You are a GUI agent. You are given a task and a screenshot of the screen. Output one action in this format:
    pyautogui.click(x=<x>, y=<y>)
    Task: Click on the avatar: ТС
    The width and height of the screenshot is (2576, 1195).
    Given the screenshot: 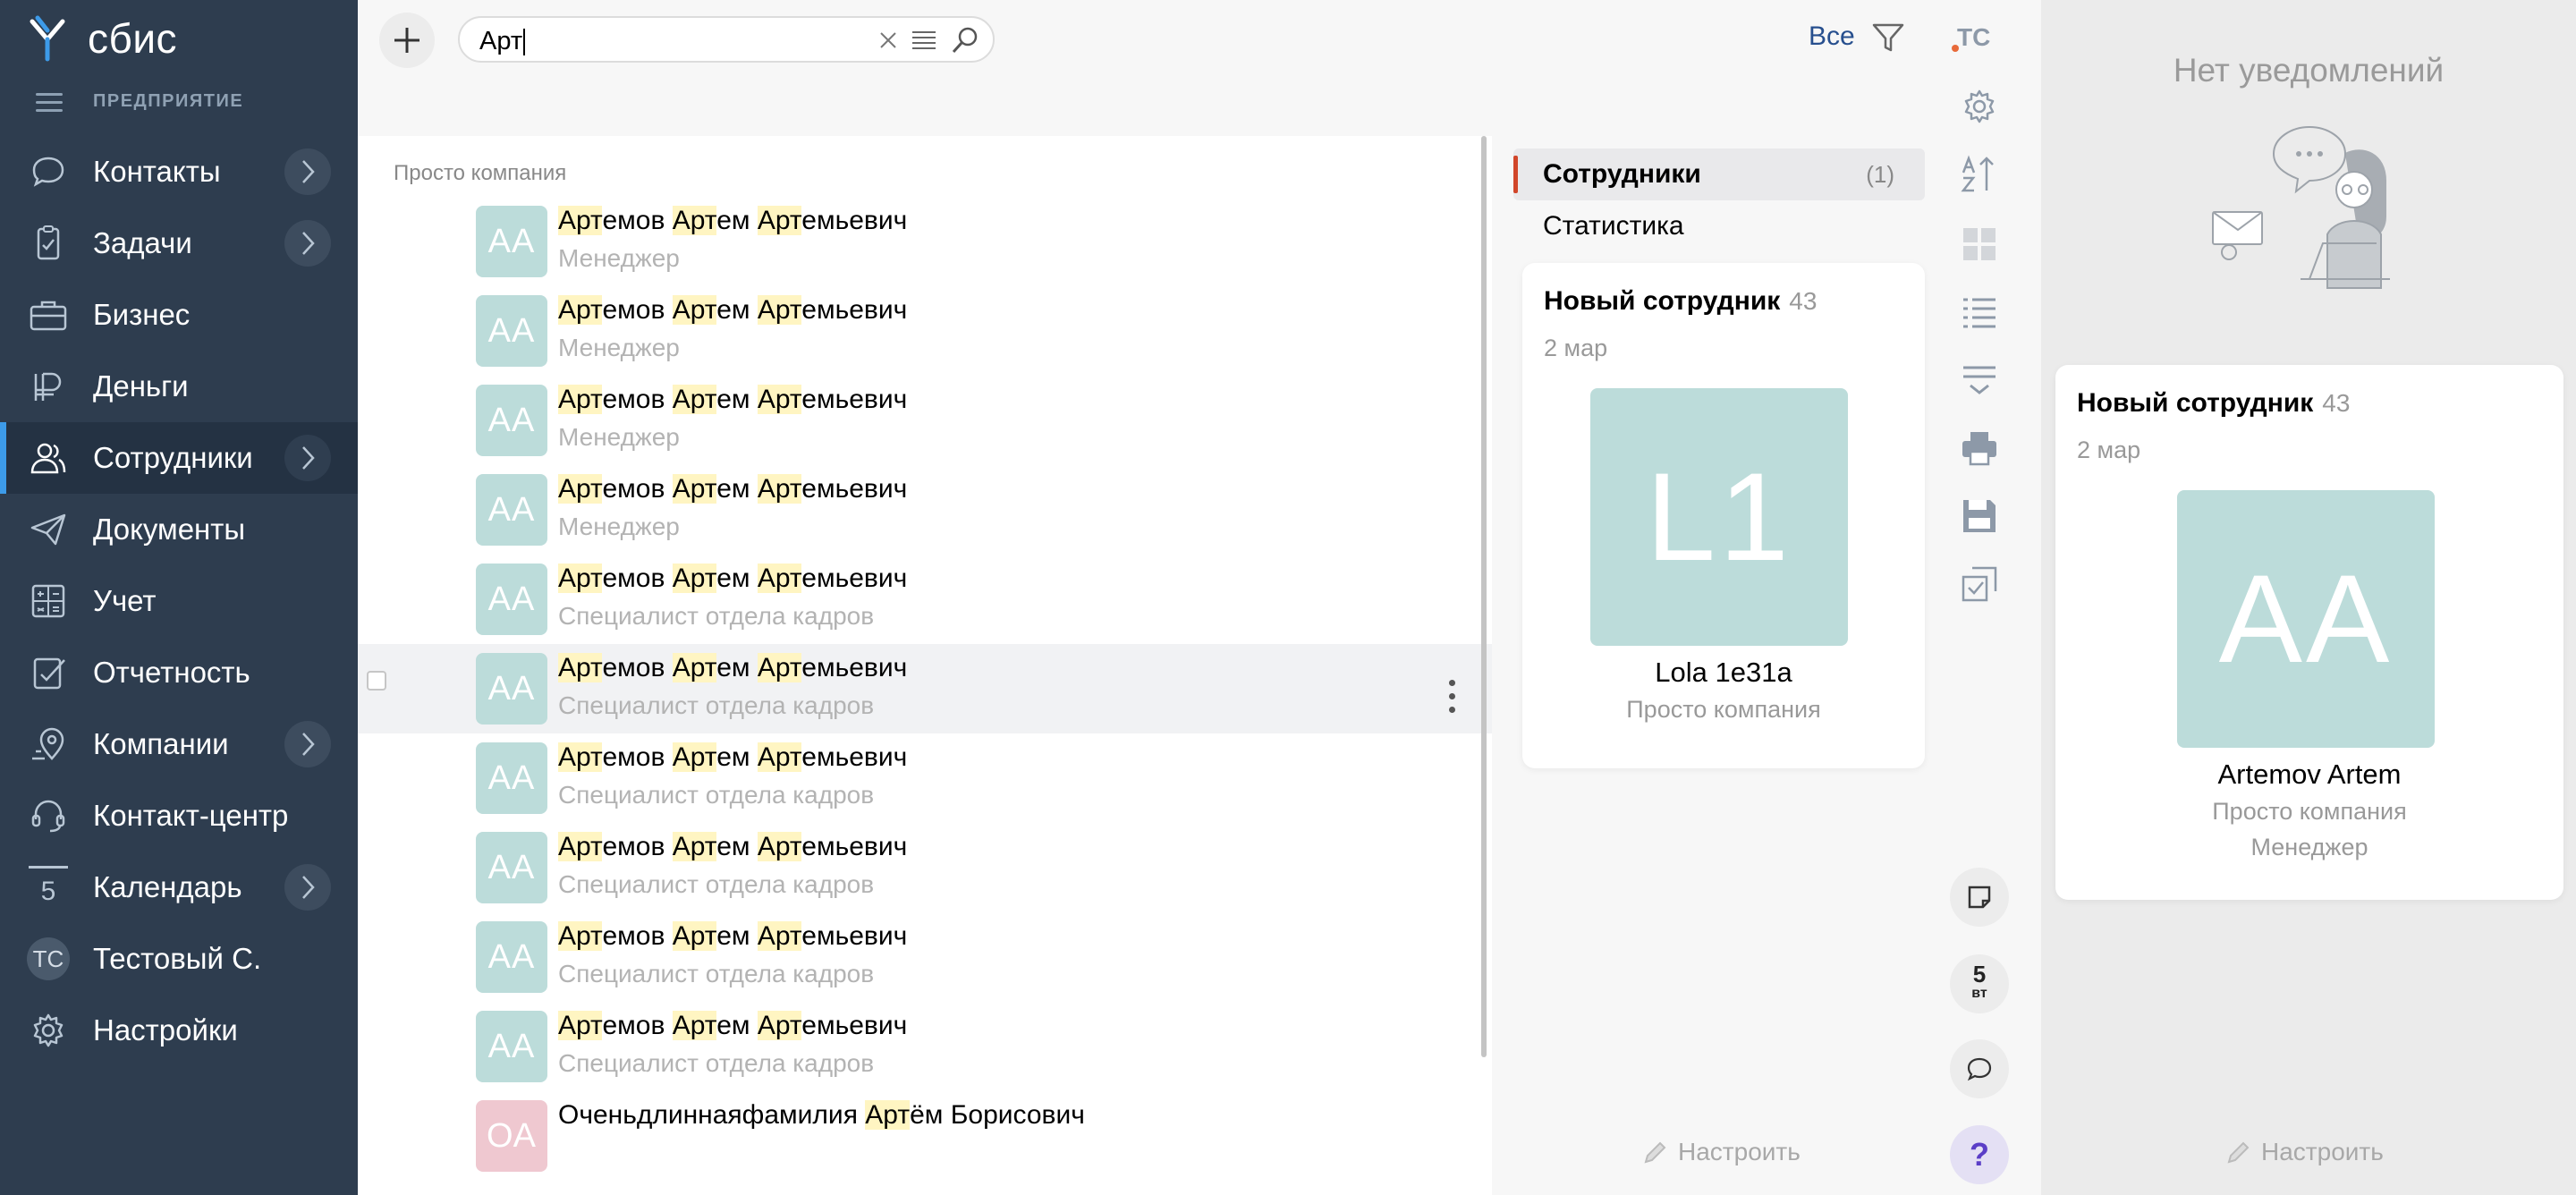 What is the action you would take?
    pyautogui.click(x=48, y=959)
    